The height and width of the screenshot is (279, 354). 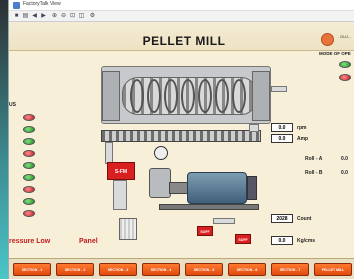 What do you see at coordinates (160, 183) in the screenshot?
I see `die-housing` at bounding box center [160, 183].